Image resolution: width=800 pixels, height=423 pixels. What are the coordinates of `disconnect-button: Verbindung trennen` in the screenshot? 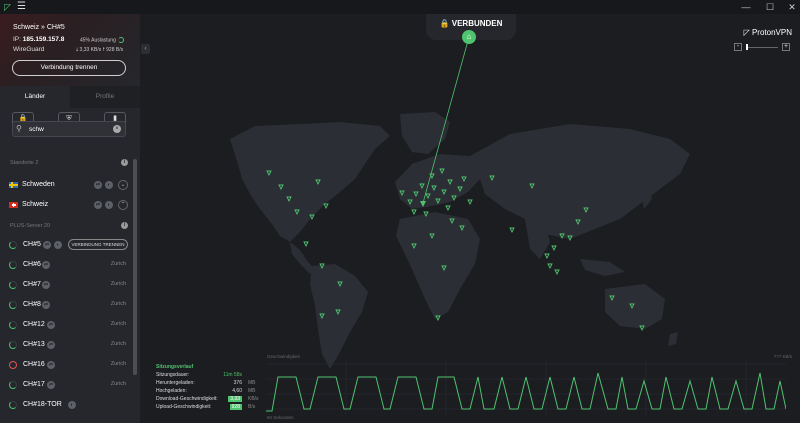 It's located at (69, 68).